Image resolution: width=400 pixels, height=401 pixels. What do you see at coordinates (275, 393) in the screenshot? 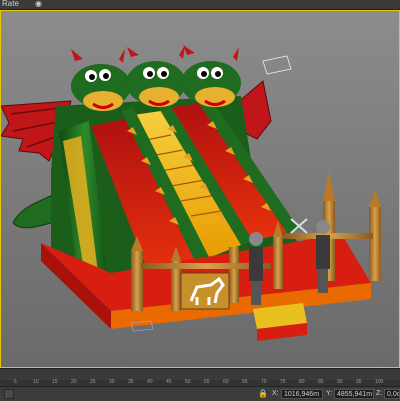
I see `x-label: X:` at bounding box center [275, 393].